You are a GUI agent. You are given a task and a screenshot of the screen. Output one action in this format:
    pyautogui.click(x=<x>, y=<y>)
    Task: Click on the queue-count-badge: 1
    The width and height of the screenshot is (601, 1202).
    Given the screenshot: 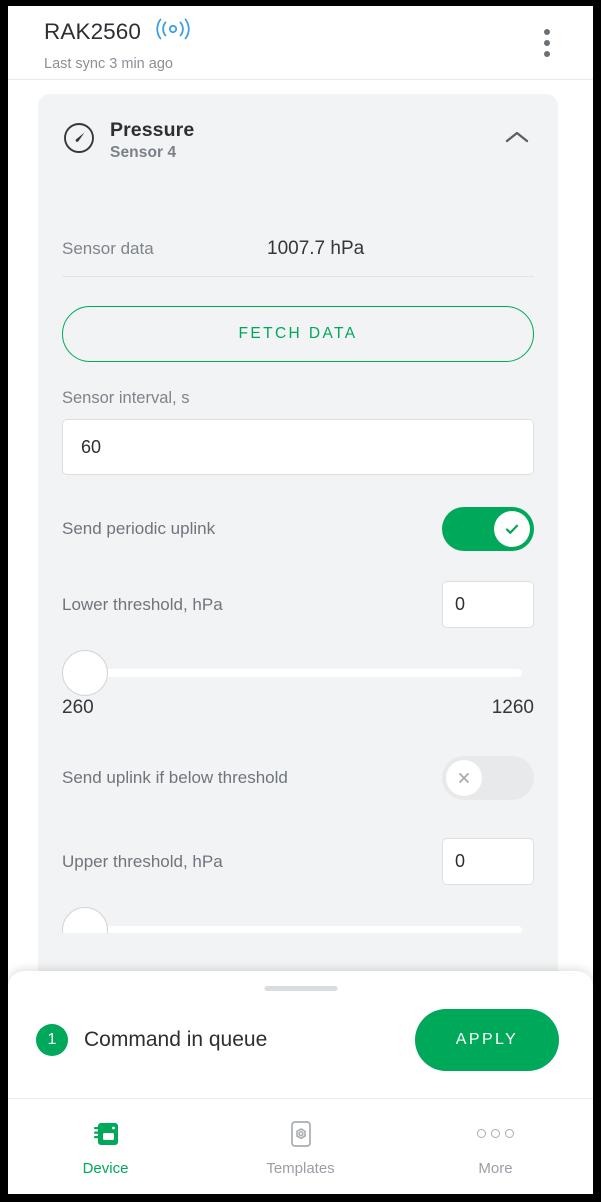 What is the action you would take?
    pyautogui.click(x=52, y=1040)
    